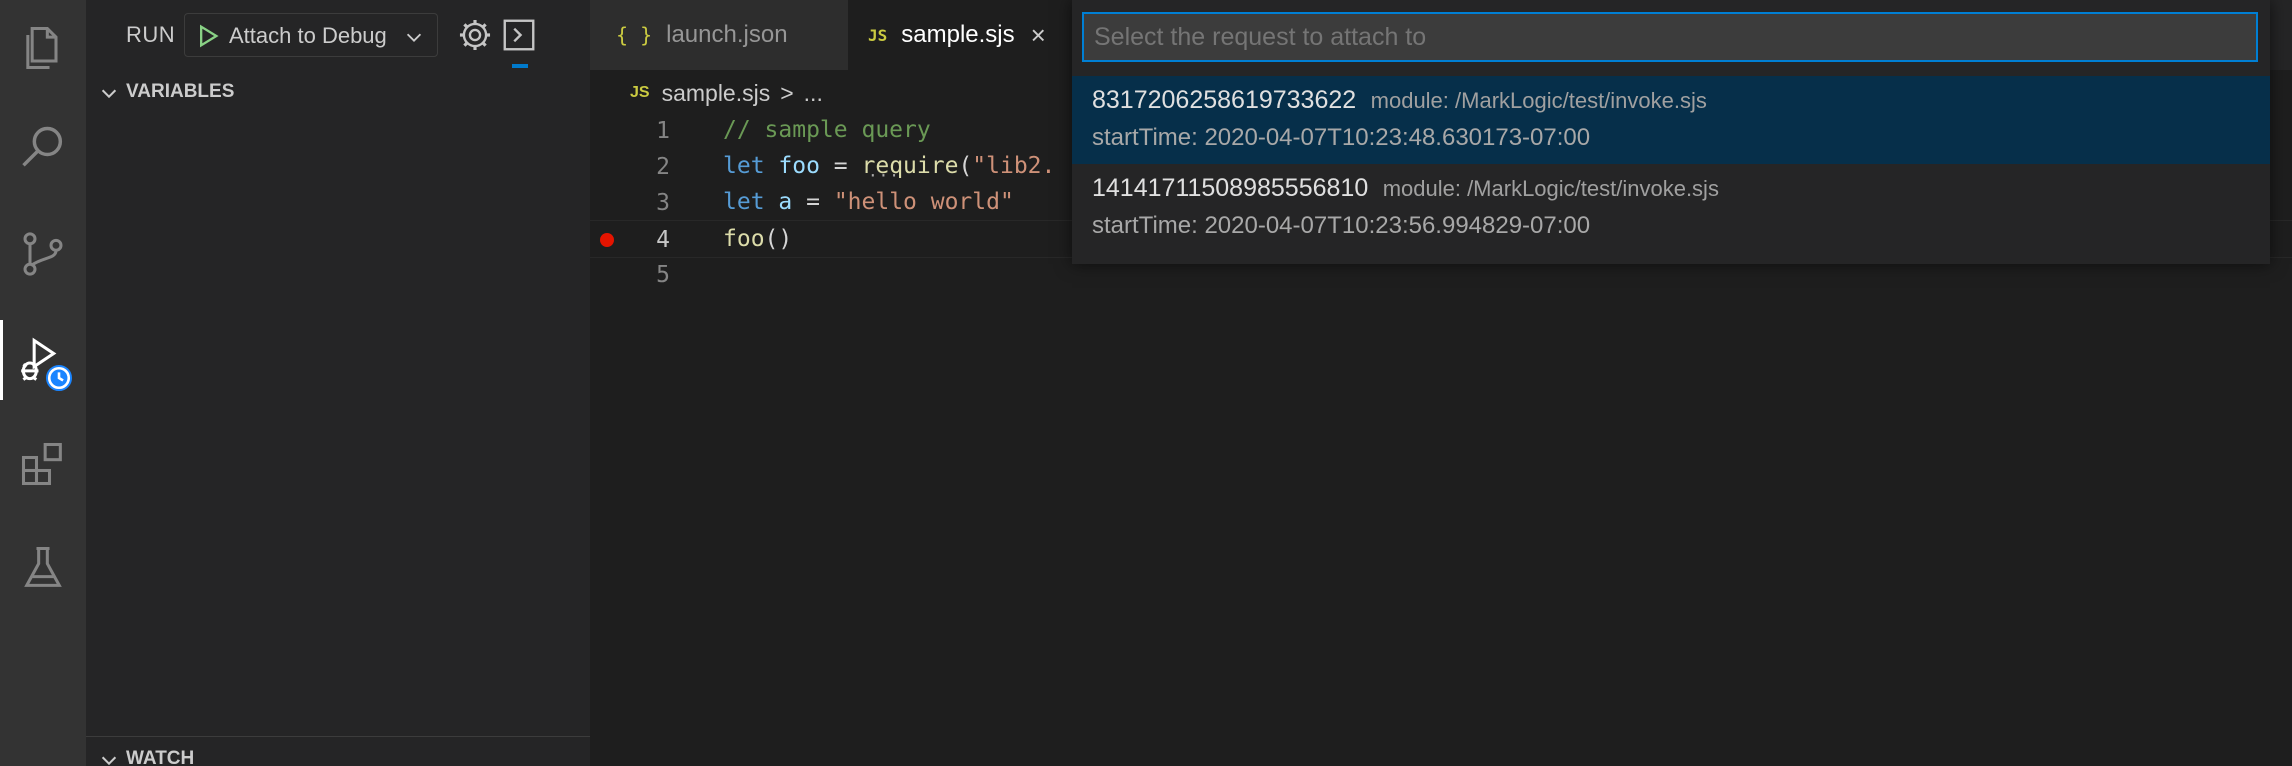 The image size is (2292, 766). I want to click on watch-section-label: WATCH, so click(160, 757).